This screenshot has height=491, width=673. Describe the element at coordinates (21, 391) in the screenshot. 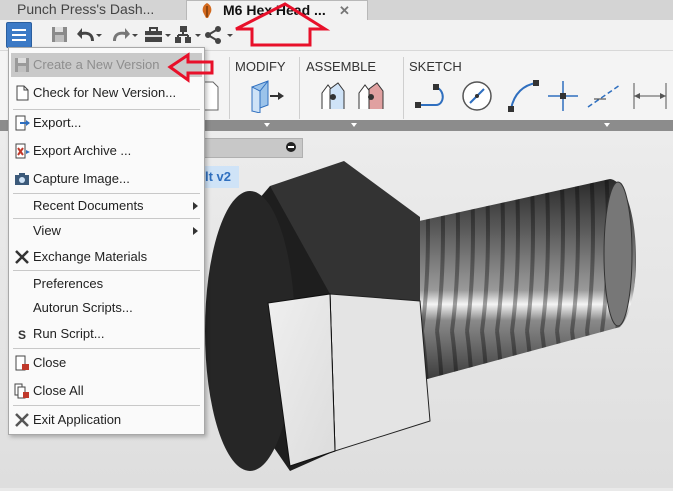

I see `close-all-icon` at that location.